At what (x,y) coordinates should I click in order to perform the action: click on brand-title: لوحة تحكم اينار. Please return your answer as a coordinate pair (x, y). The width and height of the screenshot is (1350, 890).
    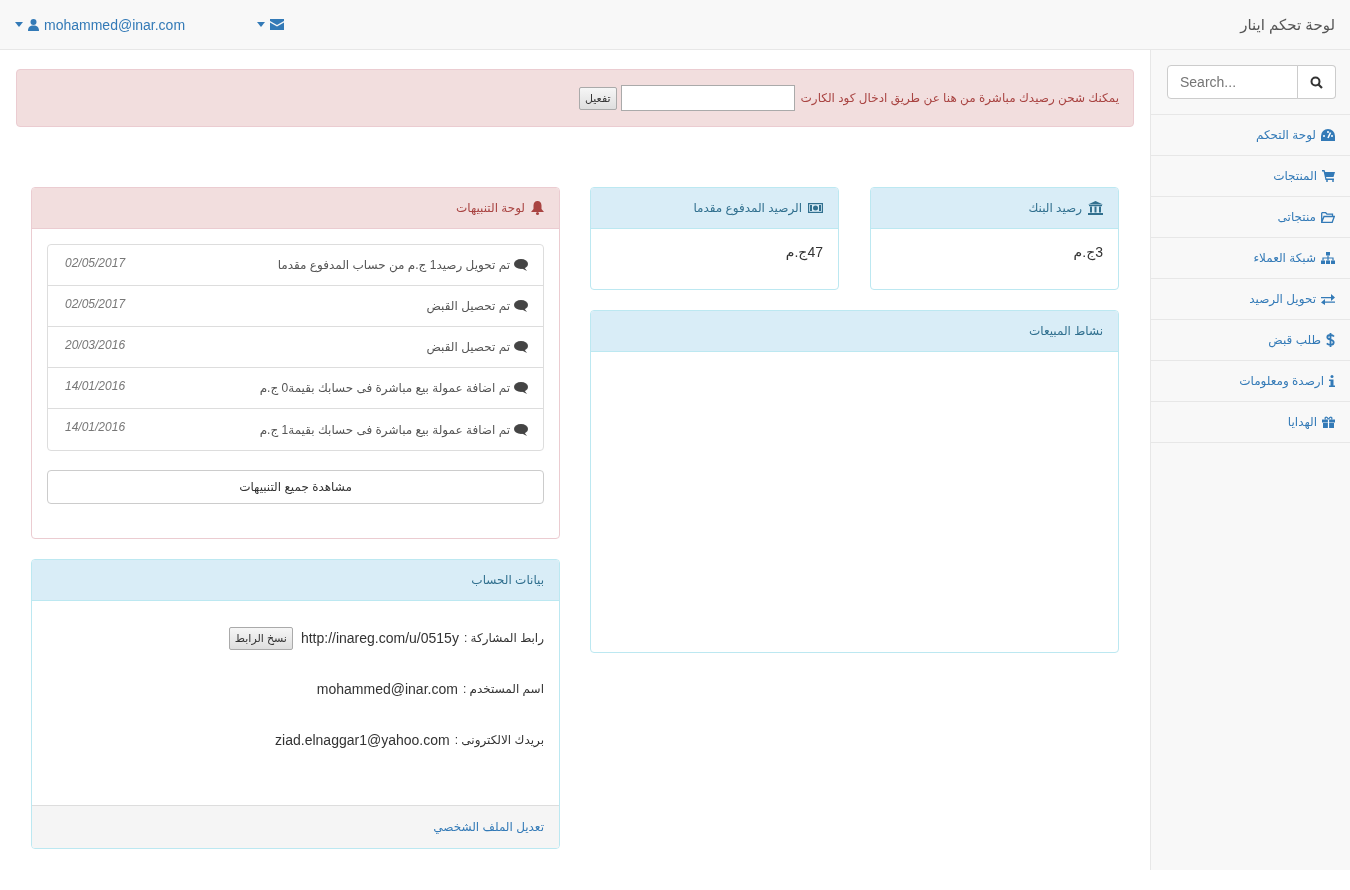
    Looking at the image, I should click on (1287, 24).